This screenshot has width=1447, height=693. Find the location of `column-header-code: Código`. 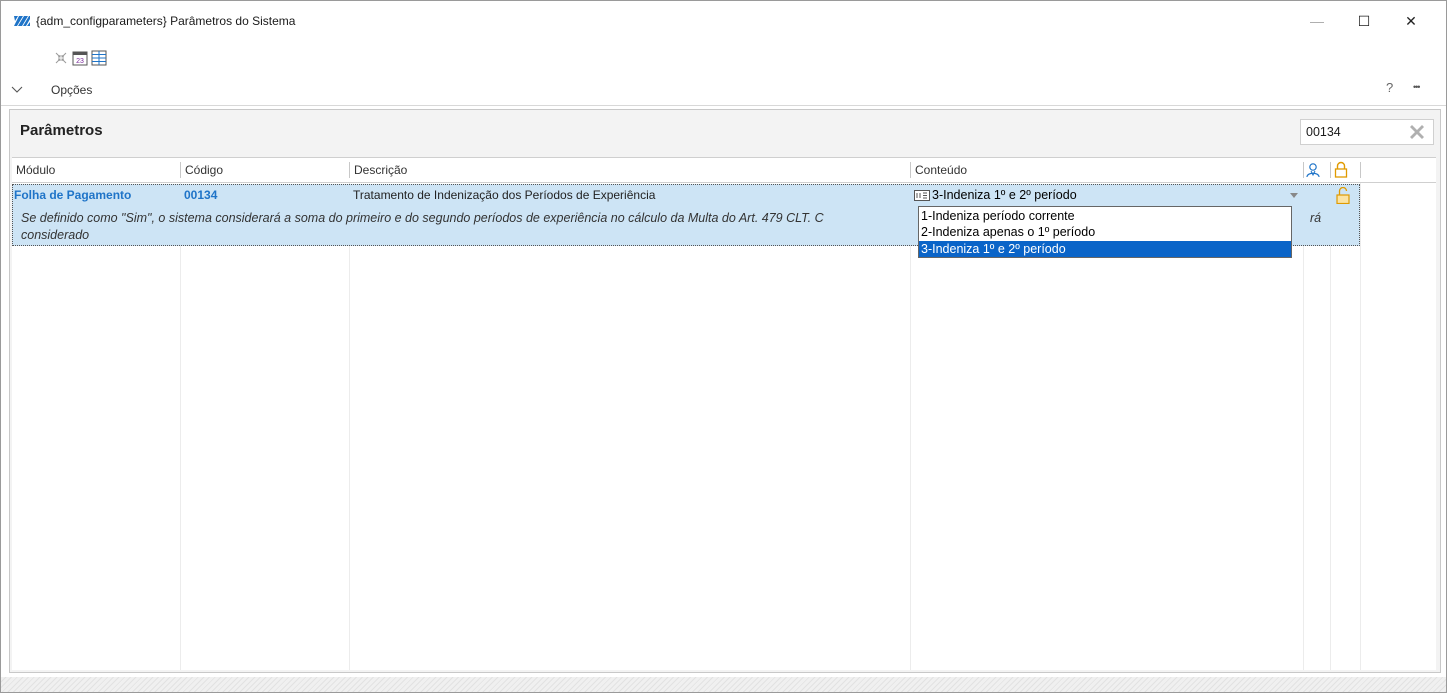

column-header-code: Código is located at coordinates (265, 170).